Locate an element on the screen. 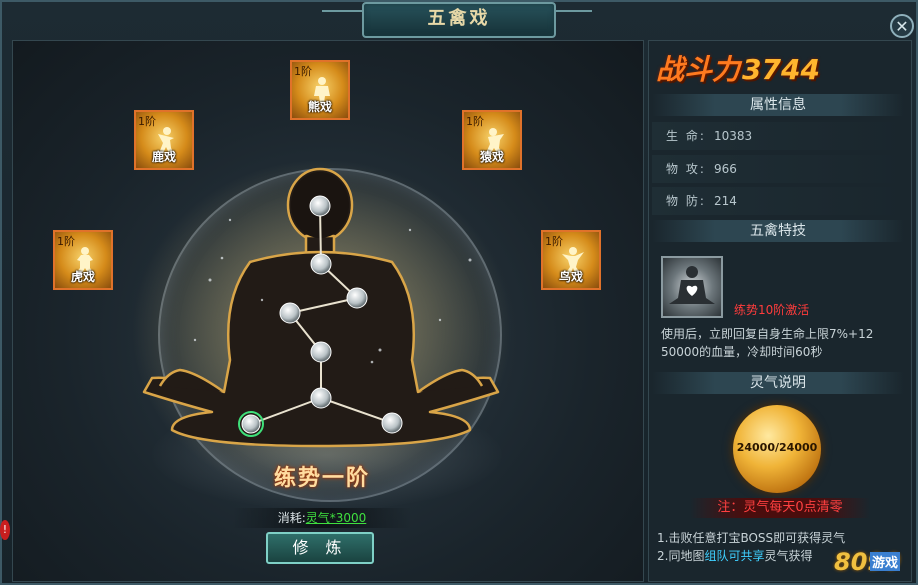  skill-ape: 1阶 猿戏 is located at coordinates (492, 140).